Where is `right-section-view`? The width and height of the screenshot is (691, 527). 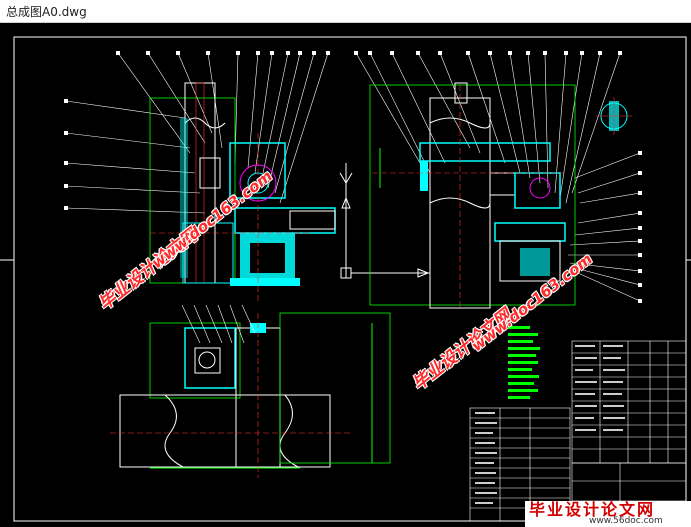 right-section-view is located at coordinates (472, 195).